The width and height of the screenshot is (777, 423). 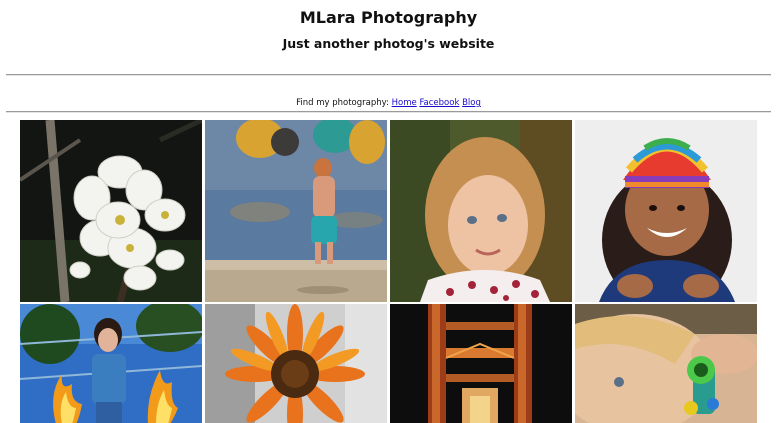 I want to click on nav-divider, so click(x=388, y=112).